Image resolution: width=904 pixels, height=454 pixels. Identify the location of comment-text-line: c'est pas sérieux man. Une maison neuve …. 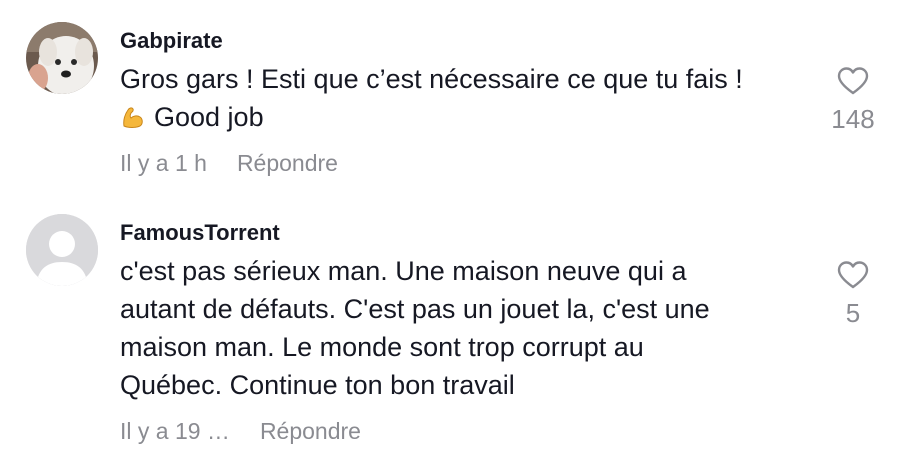
(403, 271).